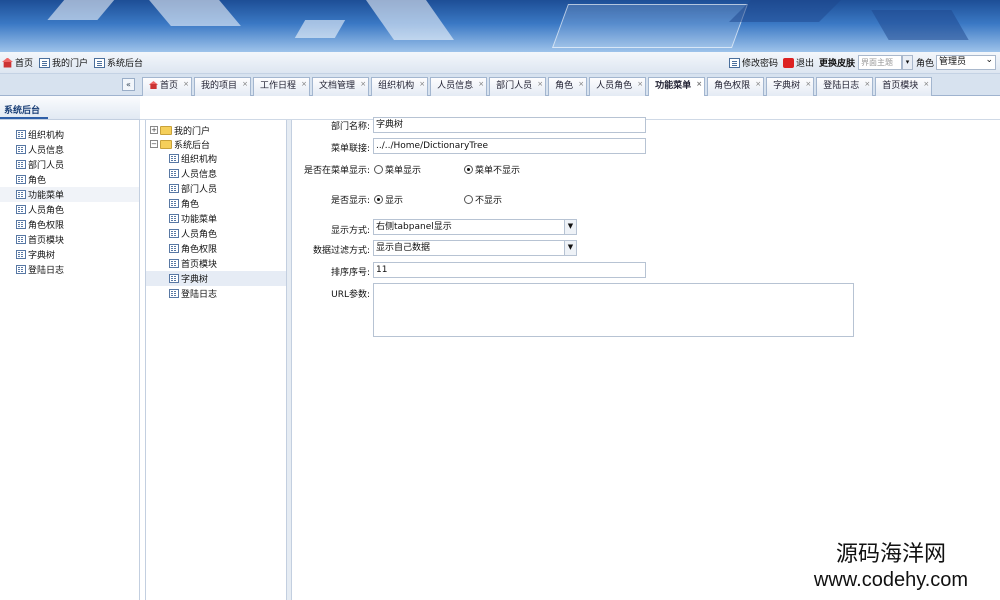 Image resolution: width=1000 pixels, height=600 pixels. Describe the element at coordinates (836, 64) in the screenshot. I see `change-skin-label: 更换皮肤` at that location.